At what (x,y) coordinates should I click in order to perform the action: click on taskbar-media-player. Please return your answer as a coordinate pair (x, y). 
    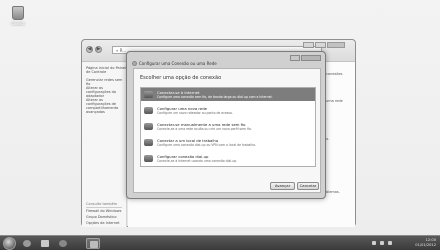
    Looking at the image, I should click on (63, 243).